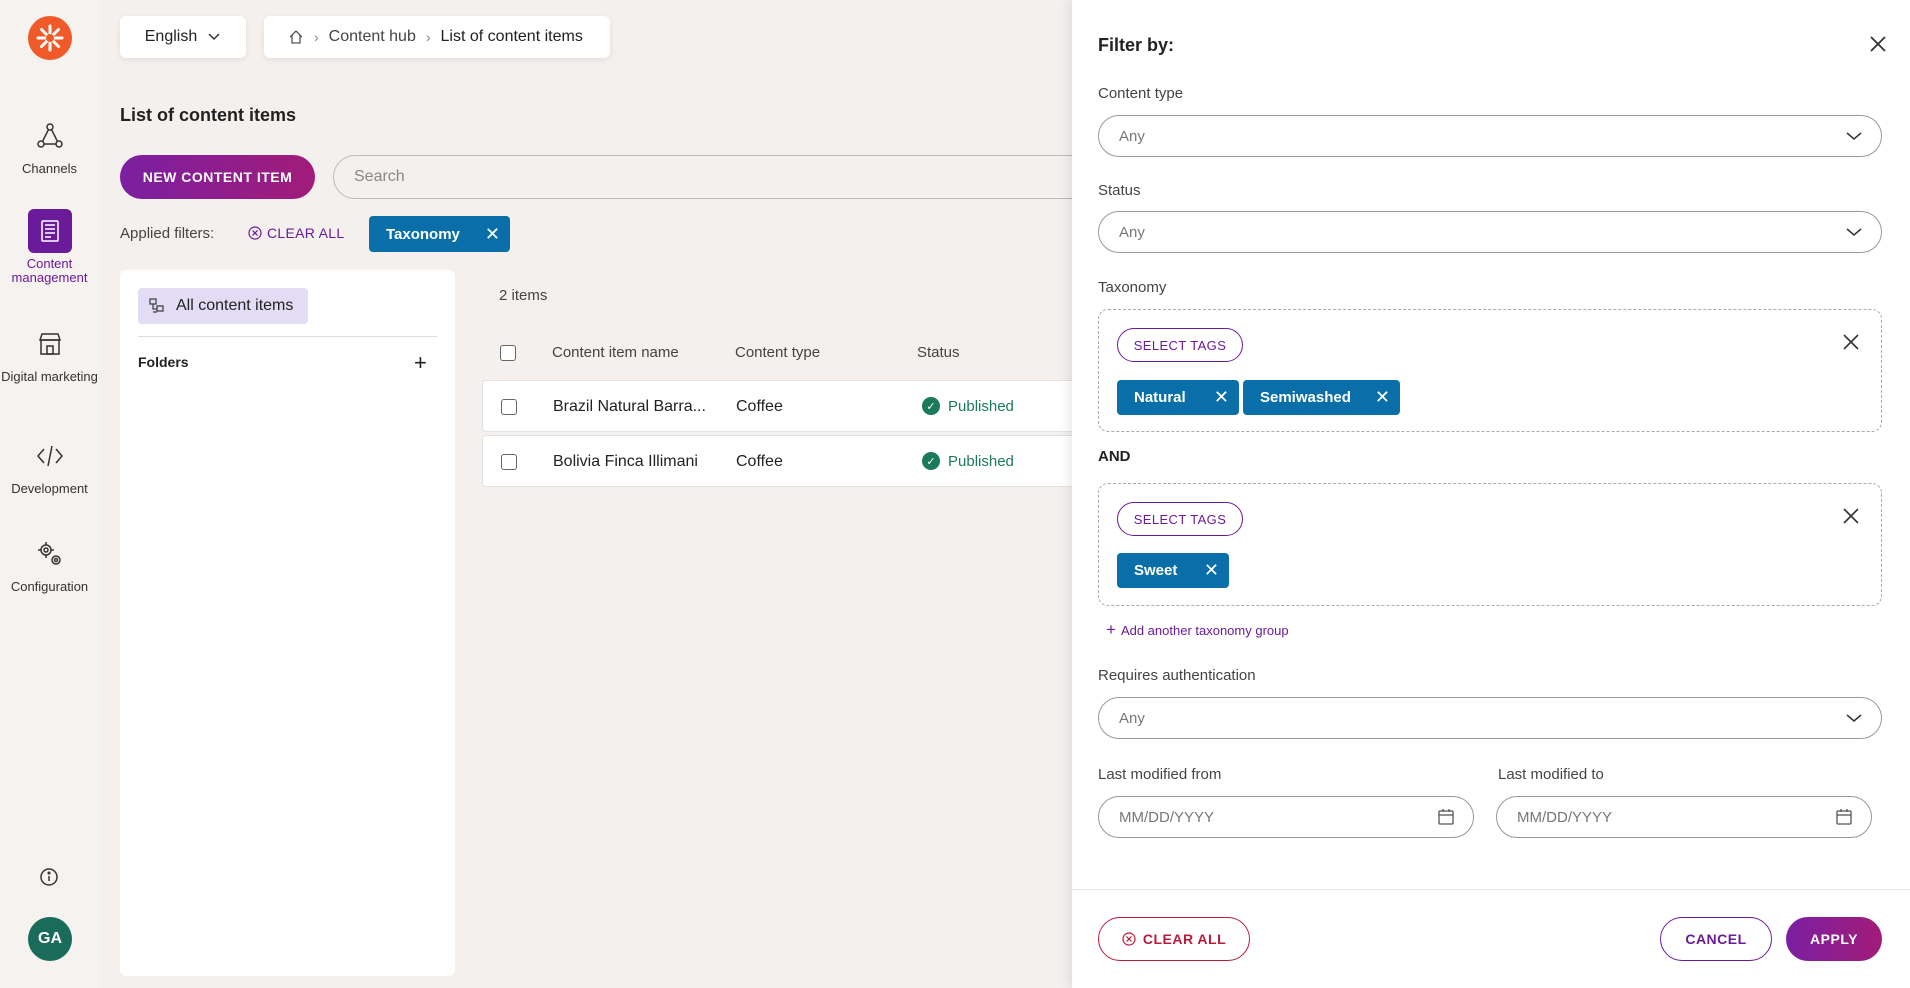  Describe the element at coordinates (931, 406) in the screenshot. I see `check-circle-icon: ✓` at that location.